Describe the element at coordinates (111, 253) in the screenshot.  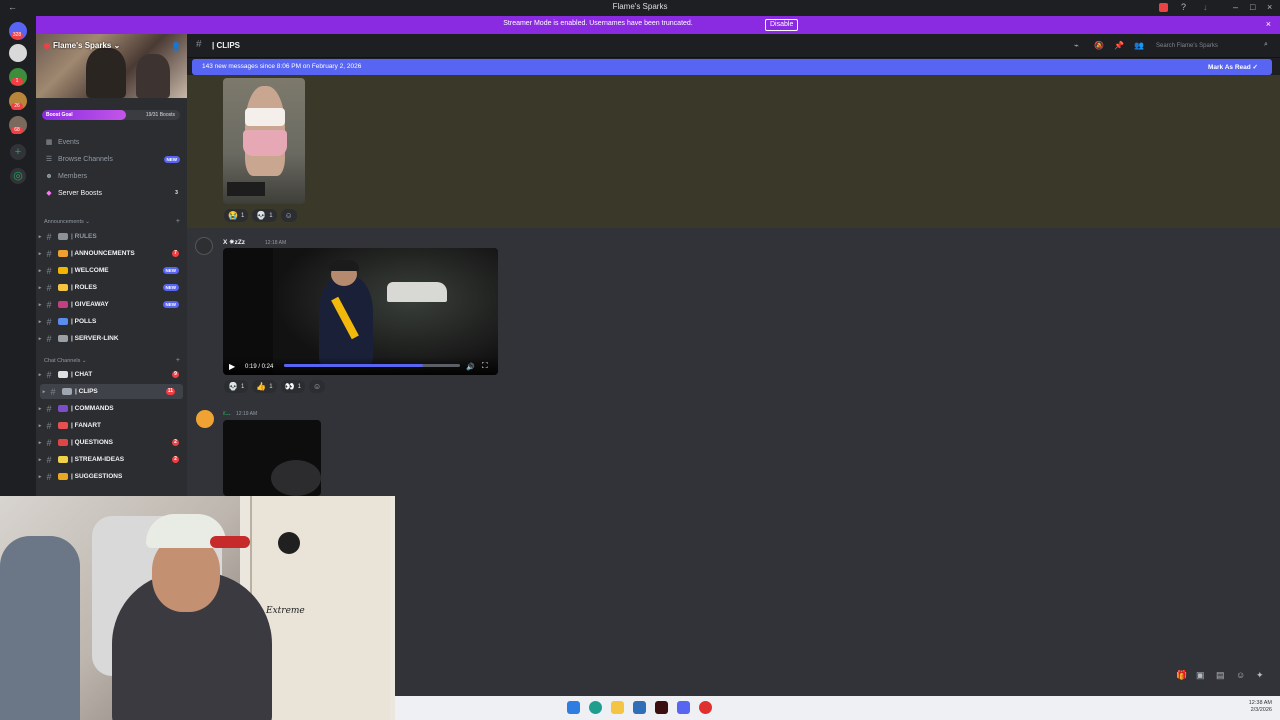
I see `channel-item: ▸ # | ANNOUNCEMENTS 7` at that location.